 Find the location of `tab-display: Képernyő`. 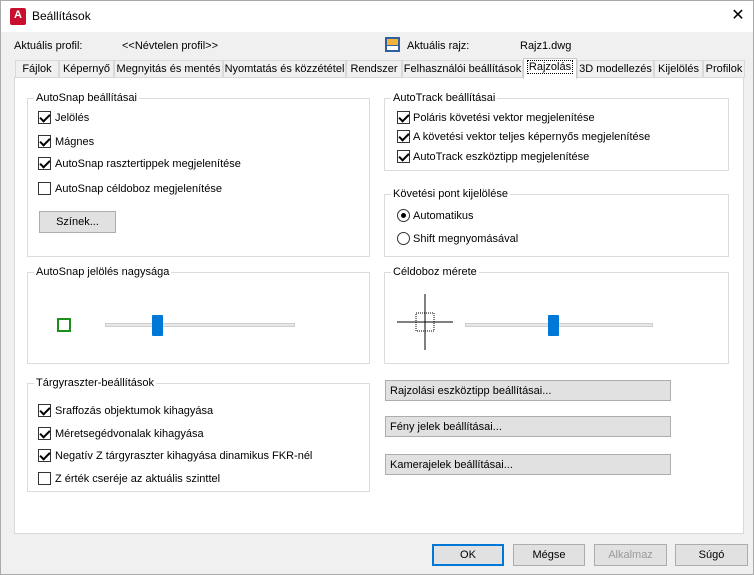

tab-display: Képernyő is located at coordinates (86, 69).